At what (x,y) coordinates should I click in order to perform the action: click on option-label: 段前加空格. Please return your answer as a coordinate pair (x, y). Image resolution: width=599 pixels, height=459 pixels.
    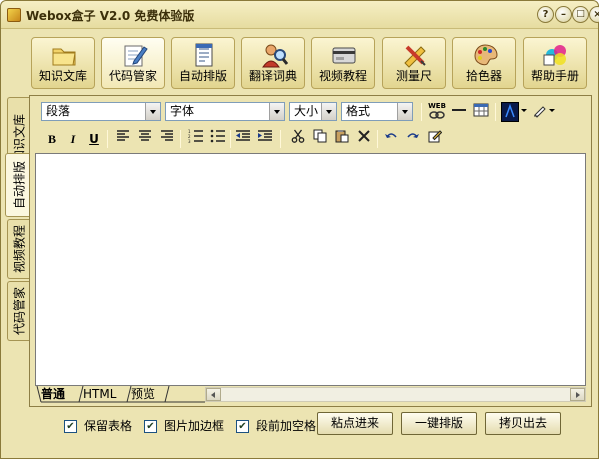
    Looking at the image, I should click on (286, 426).